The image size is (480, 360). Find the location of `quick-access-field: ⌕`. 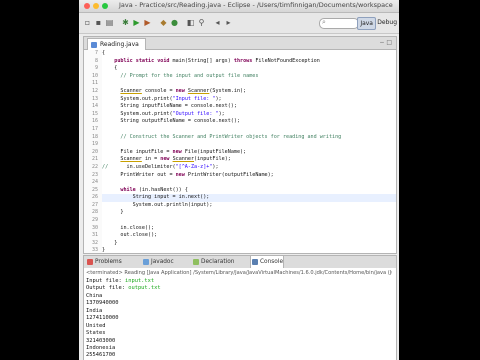

quick-access-field: ⌕ is located at coordinates (339, 23).